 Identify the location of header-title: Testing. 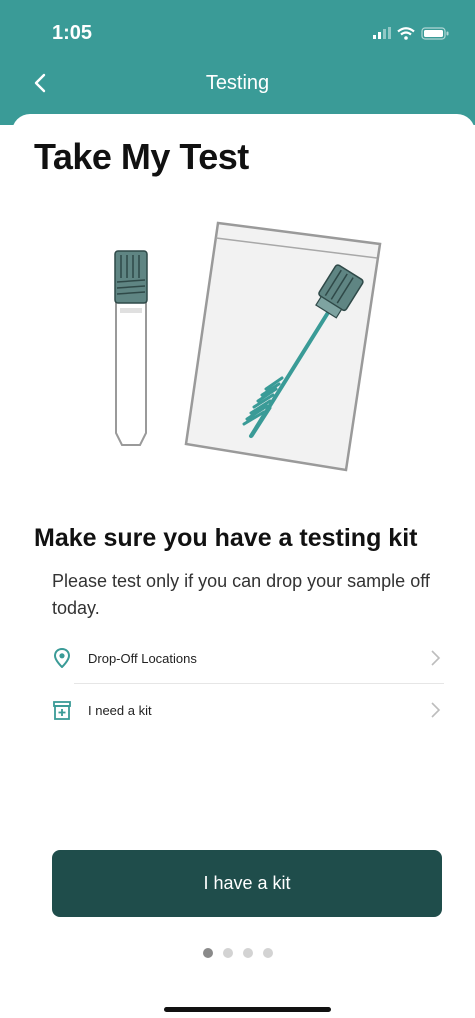
(237, 83).